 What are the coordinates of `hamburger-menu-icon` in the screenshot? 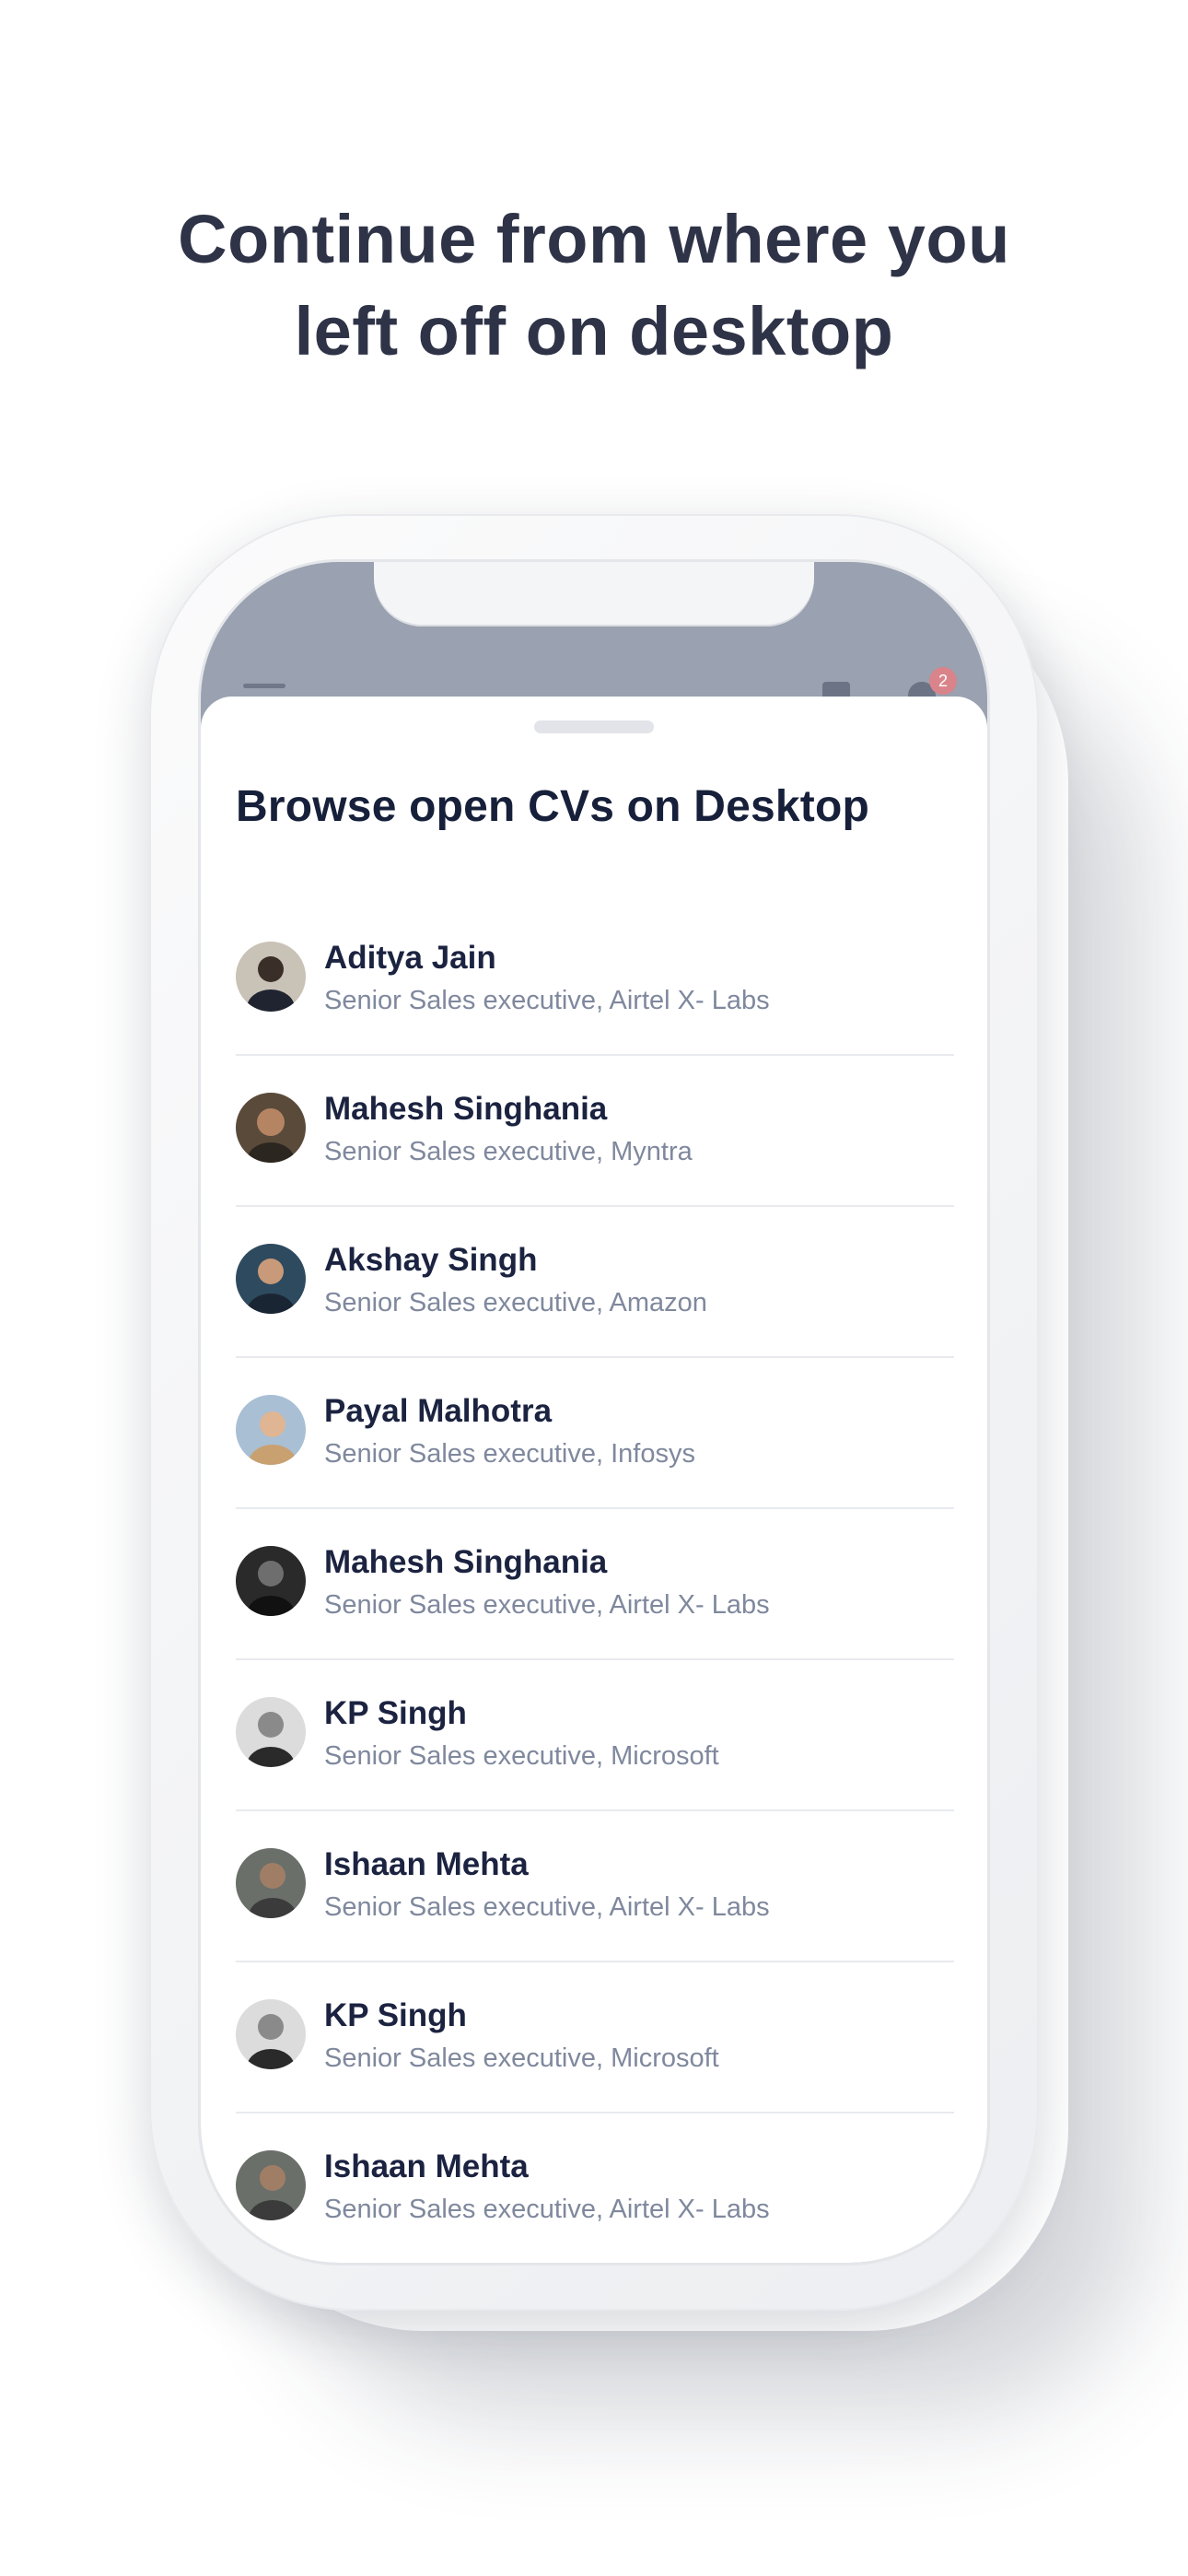 It's located at (264, 686).